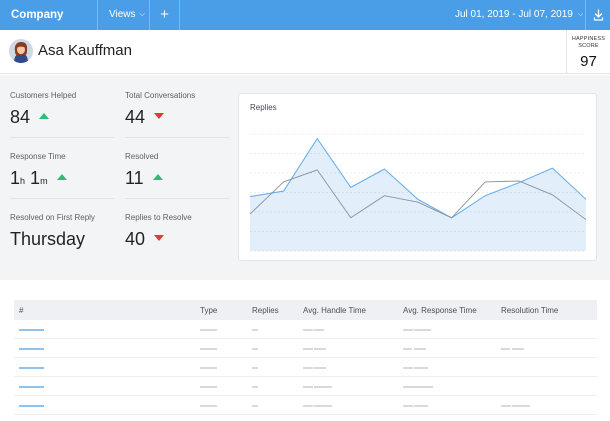 The image size is (610, 421). Describe the element at coordinates (21, 310) in the screenshot. I see `column-header: #` at that location.